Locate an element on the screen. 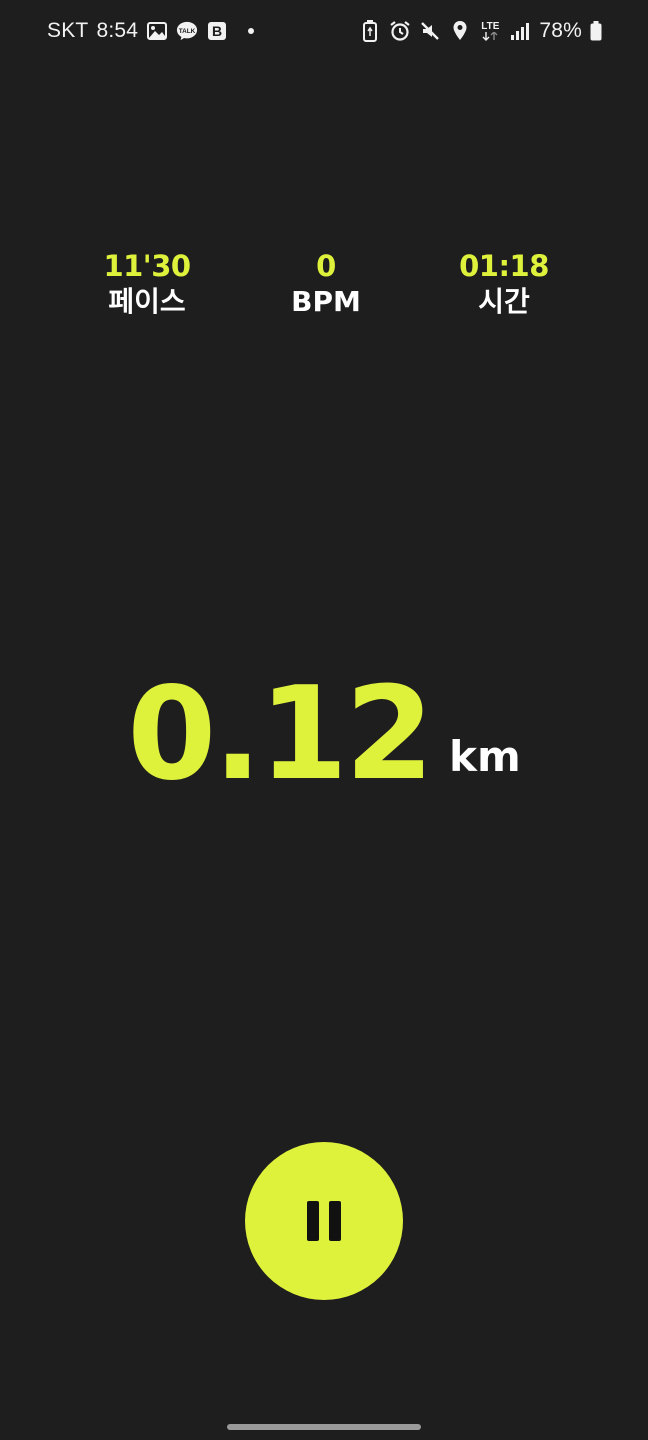 The height and width of the screenshot is (1440, 648). battery-icon is located at coordinates (596, 31).